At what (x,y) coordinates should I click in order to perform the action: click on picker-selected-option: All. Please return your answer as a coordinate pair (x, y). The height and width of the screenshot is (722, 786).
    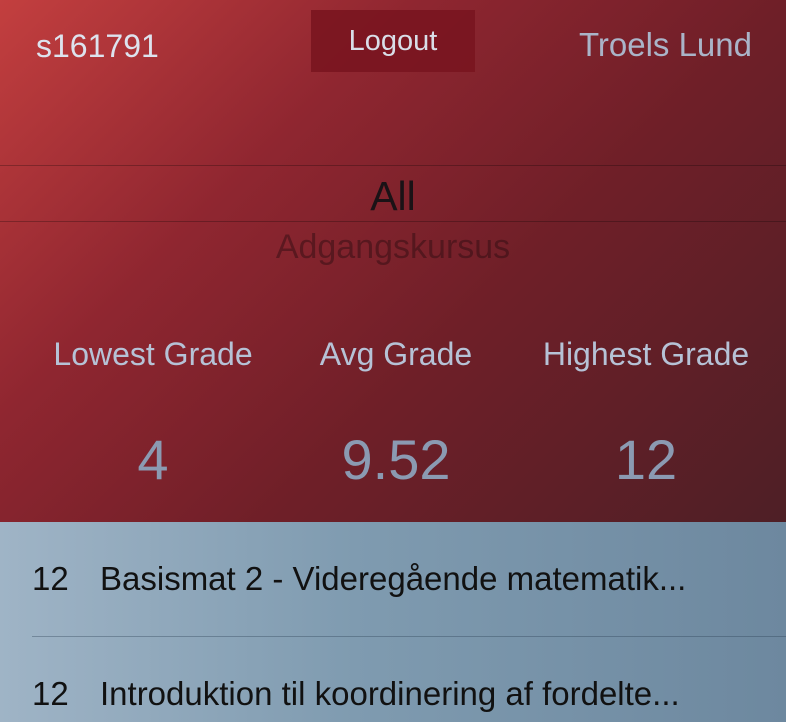
    Looking at the image, I should click on (393, 196).